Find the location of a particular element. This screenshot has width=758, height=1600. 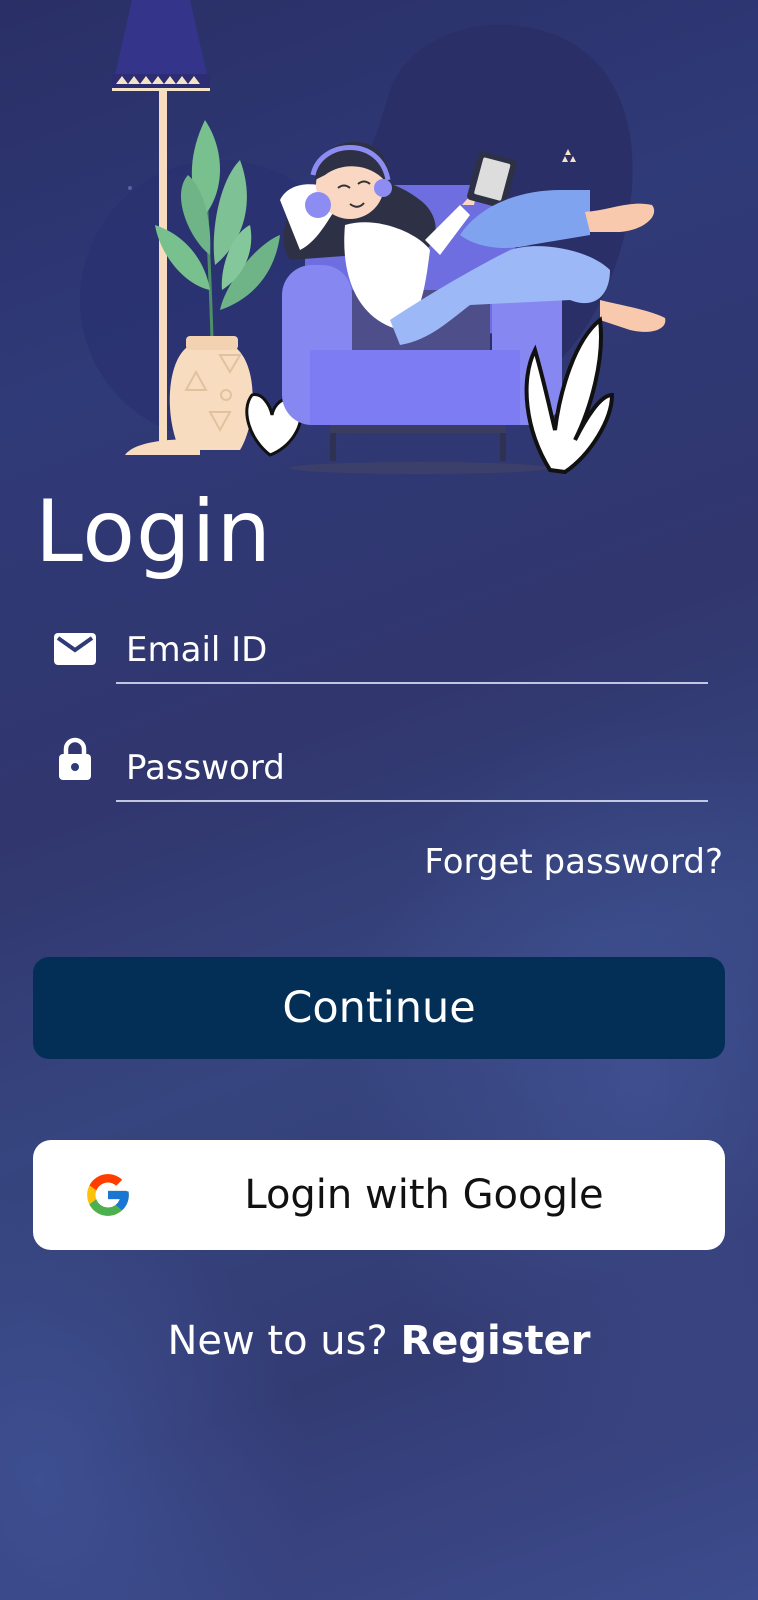

register-prompt-text: New to us? is located at coordinates (277, 1341).